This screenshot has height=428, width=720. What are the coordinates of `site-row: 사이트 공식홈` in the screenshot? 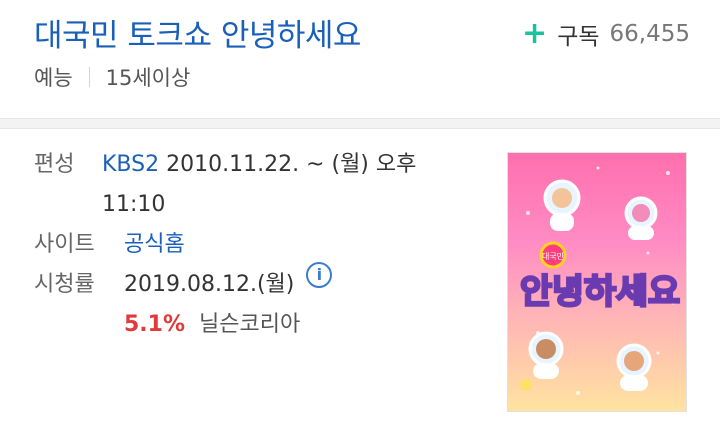 It's located at (254, 245).